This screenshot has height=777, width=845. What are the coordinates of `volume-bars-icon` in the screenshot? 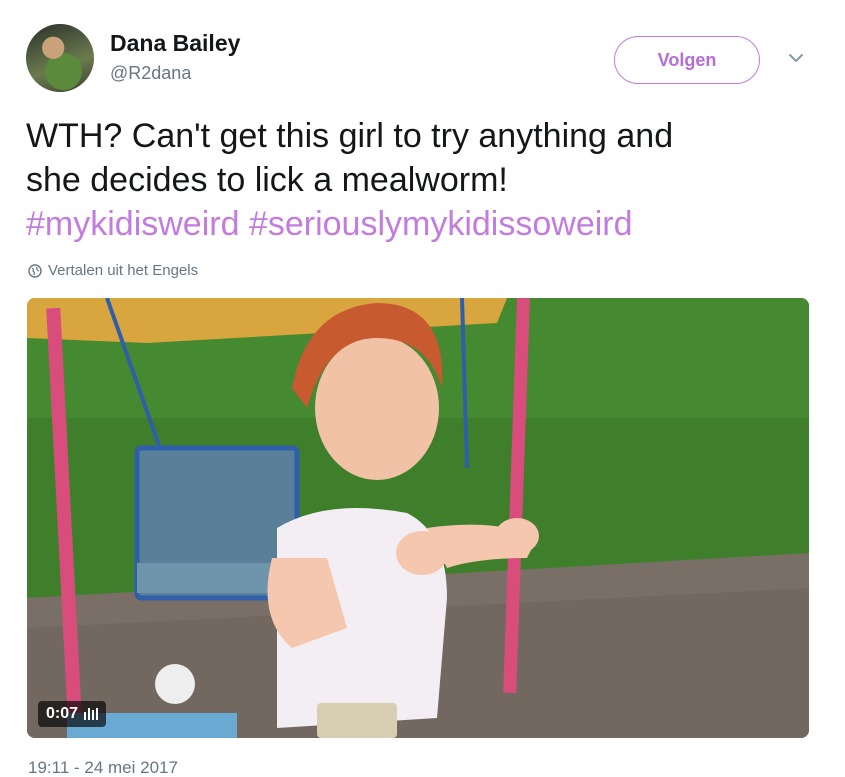 It's located at (91, 714).